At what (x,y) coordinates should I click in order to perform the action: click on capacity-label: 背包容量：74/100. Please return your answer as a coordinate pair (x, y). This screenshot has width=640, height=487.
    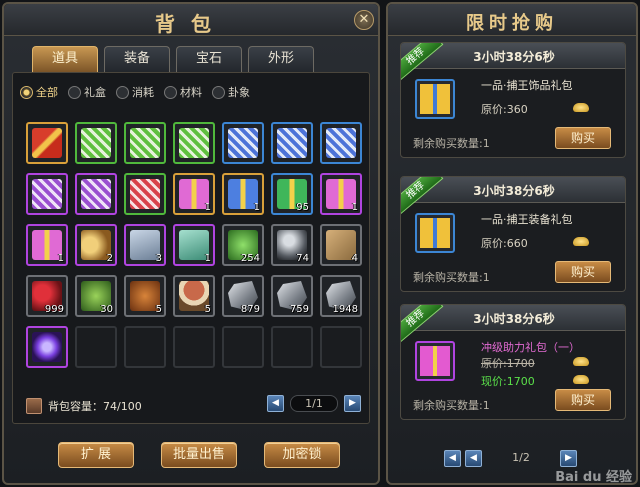
    Looking at the image, I should click on (95, 406).